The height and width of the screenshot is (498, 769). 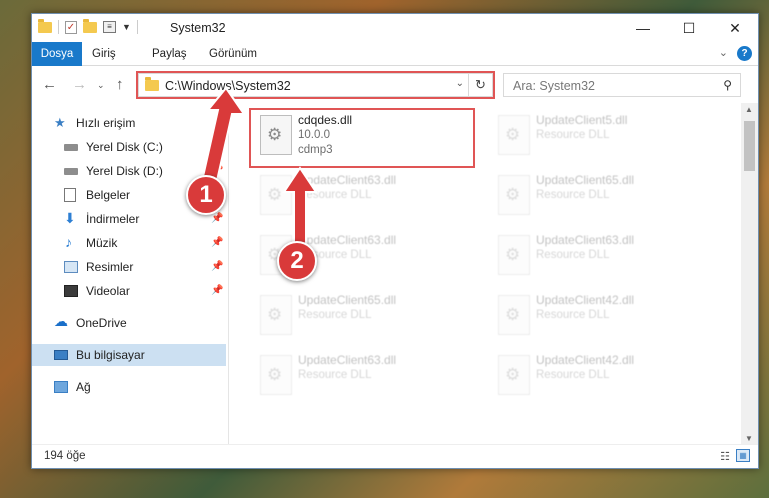 What do you see at coordinates (71, 267) in the screenshot?
I see `pictures-icon` at bounding box center [71, 267].